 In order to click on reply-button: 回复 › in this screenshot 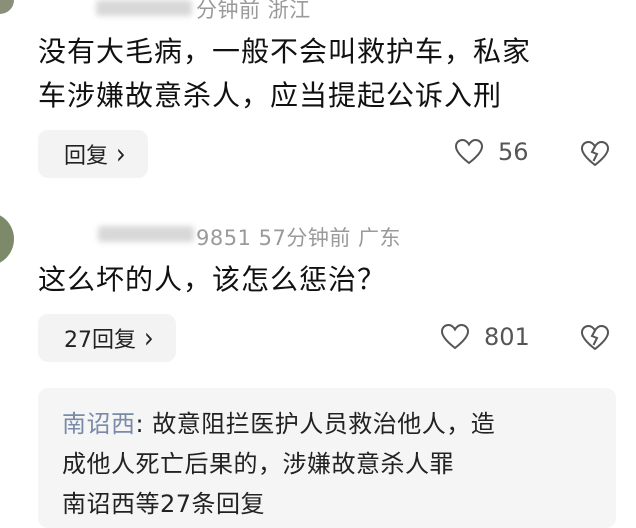, I will do `click(93, 154)`.